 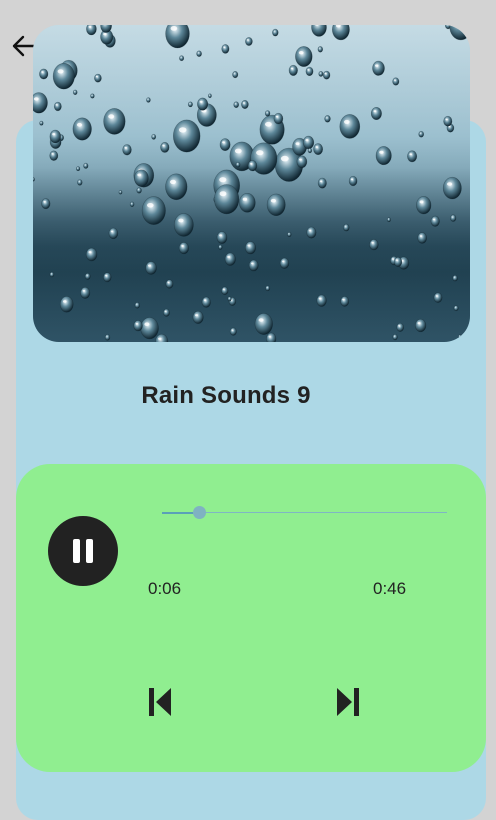 What do you see at coordinates (226, 395) in the screenshot?
I see `track-title: Rain Sounds 9` at bounding box center [226, 395].